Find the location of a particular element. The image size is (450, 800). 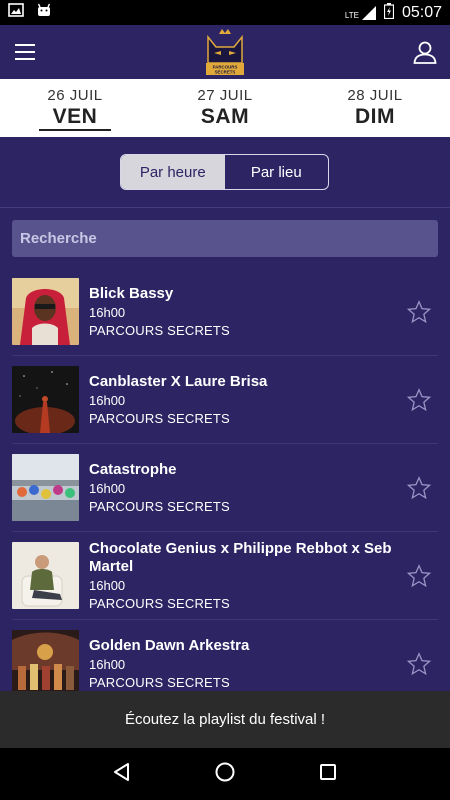

search-input is located at coordinates (229, 238).